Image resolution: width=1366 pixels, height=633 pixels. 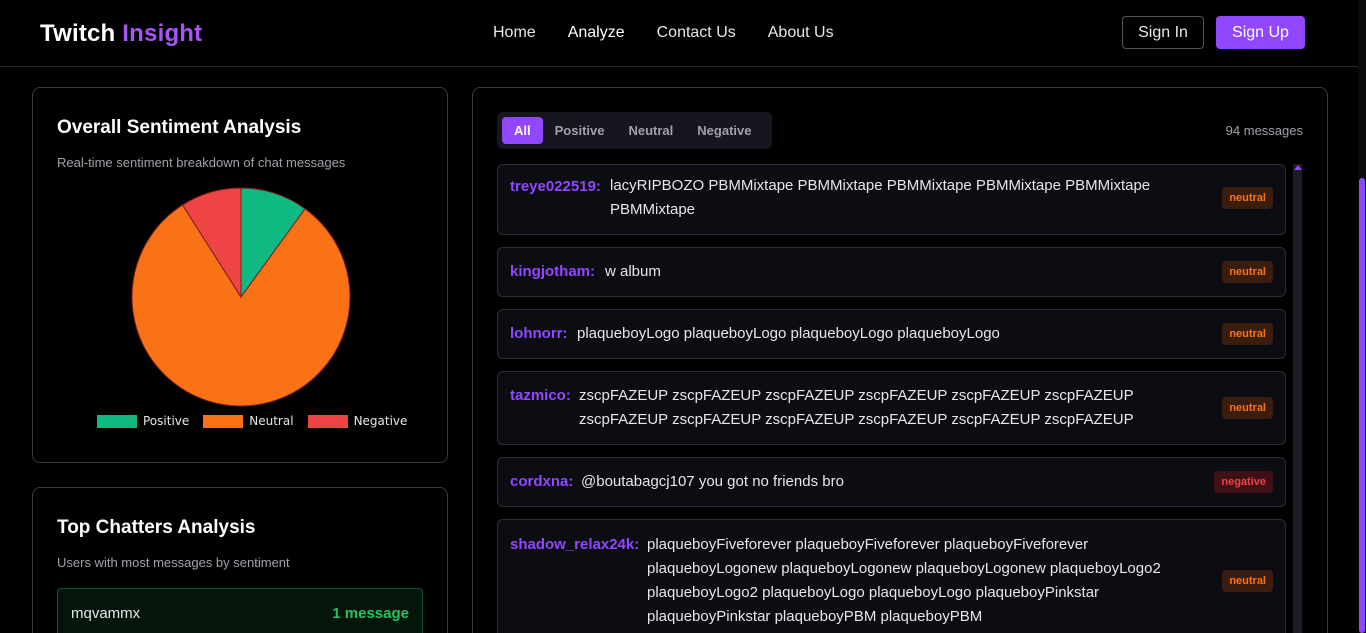 What do you see at coordinates (574, 544) in the screenshot?
I see `message-username: shadow_relax24k:` at bounding box center [574, 544].